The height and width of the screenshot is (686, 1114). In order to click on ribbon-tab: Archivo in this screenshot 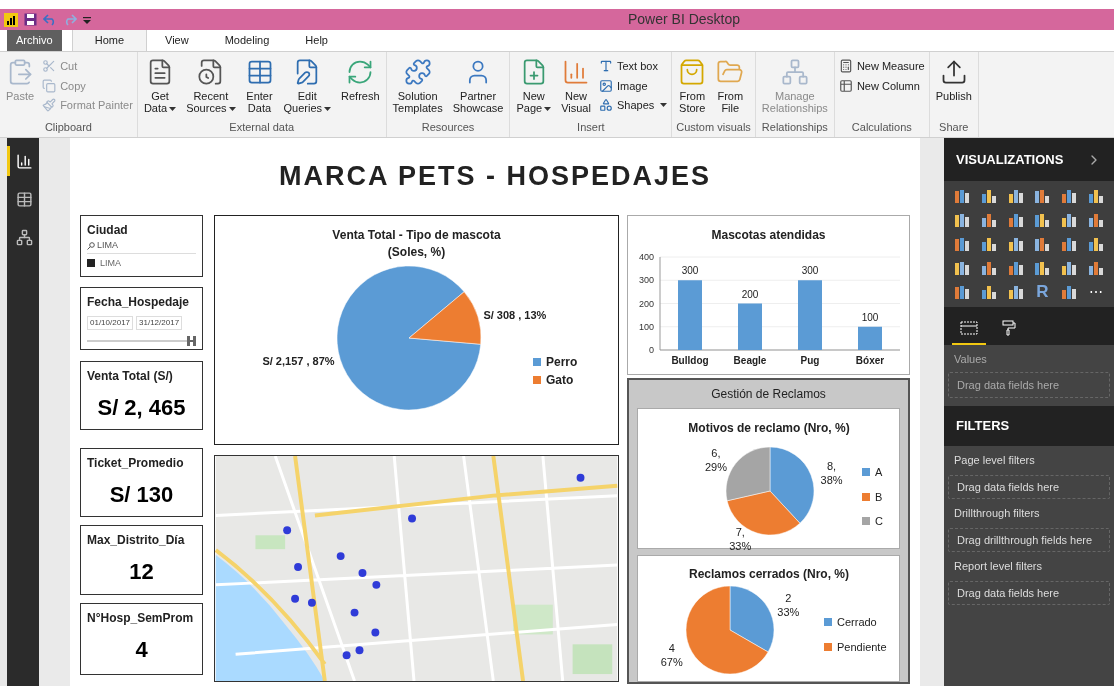, I will do `click(34, 40)`.